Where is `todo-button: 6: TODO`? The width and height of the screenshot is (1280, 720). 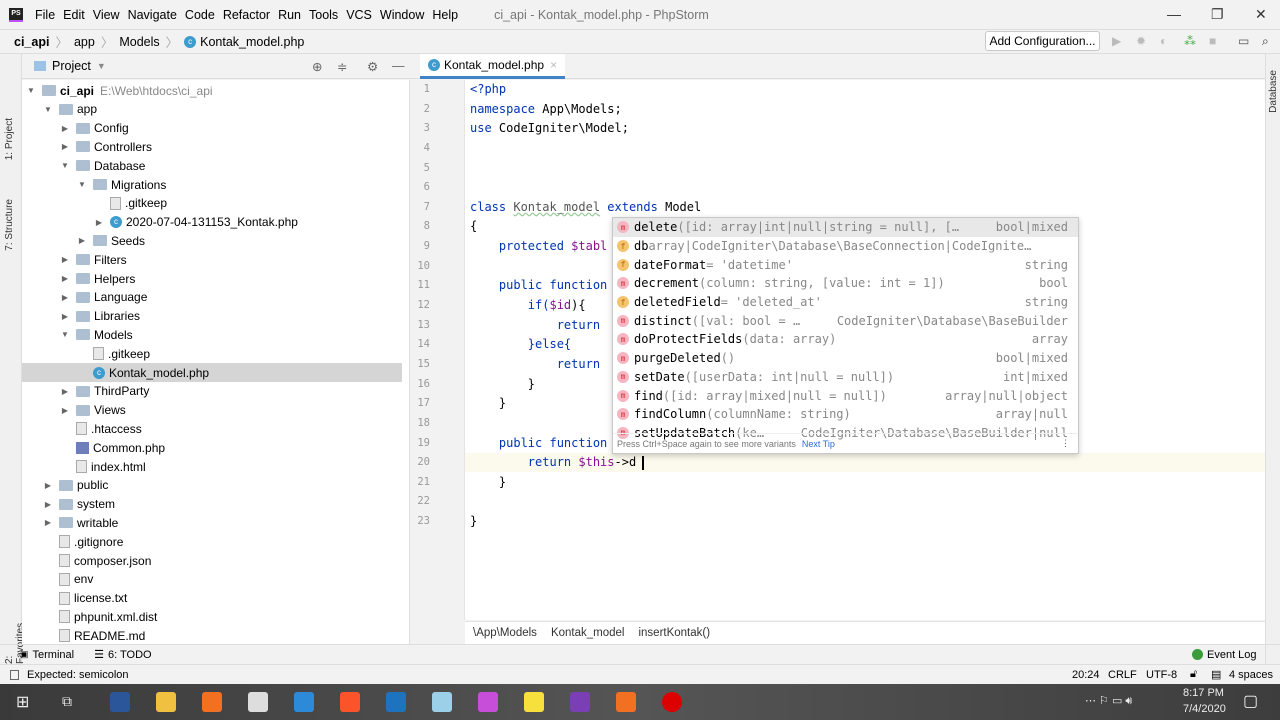
todo-button: 6: TODO is located at coordinates (130, 655).